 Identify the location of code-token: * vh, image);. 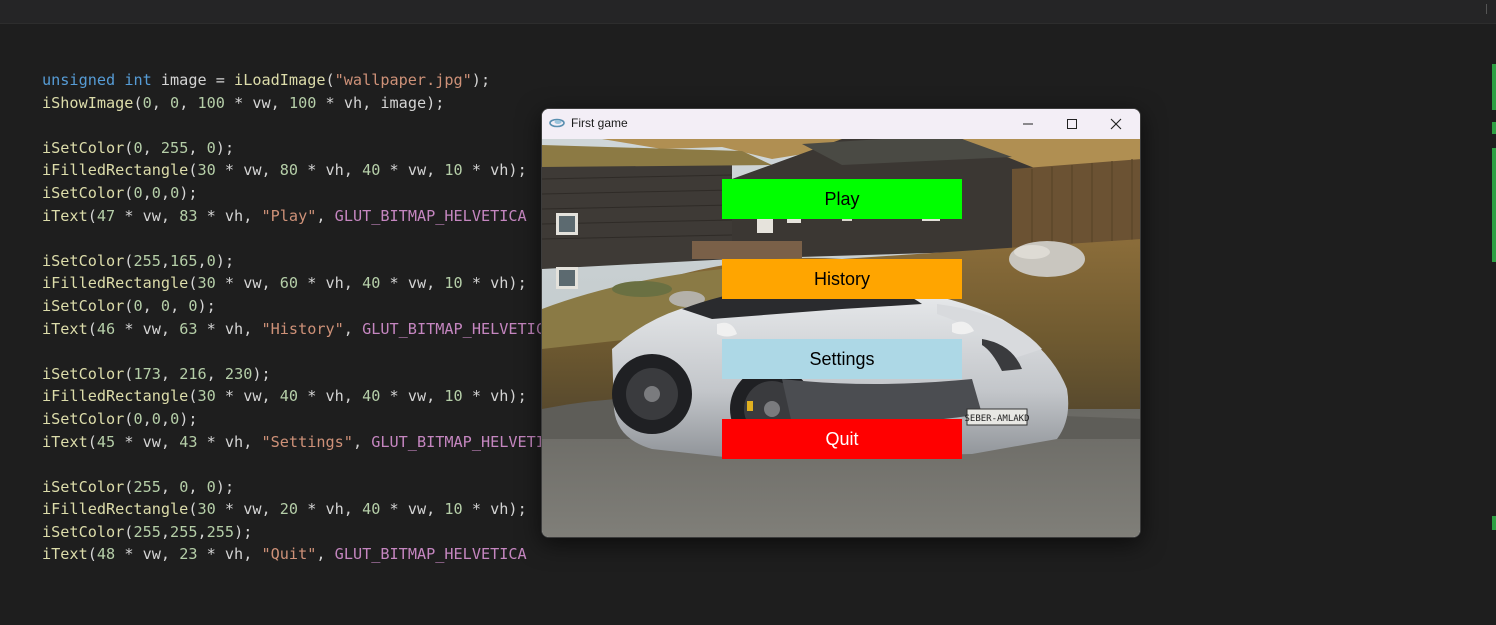
(380, 102).